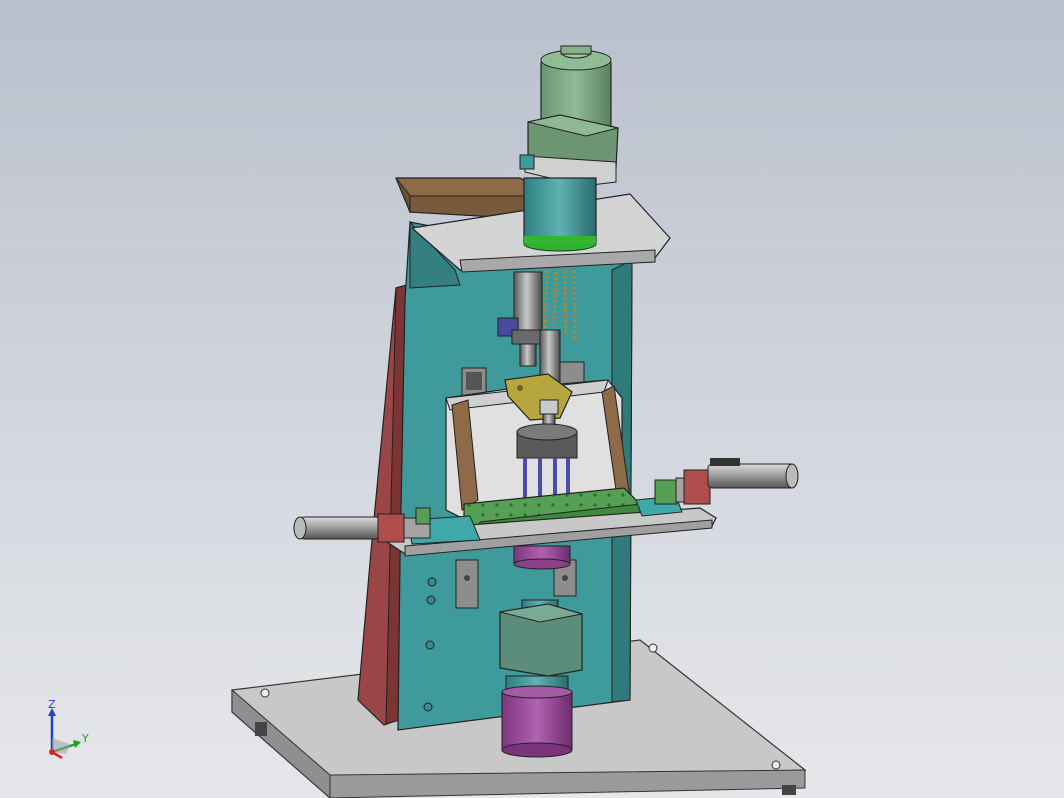  I want to click on top-motor, so click(569, 116).